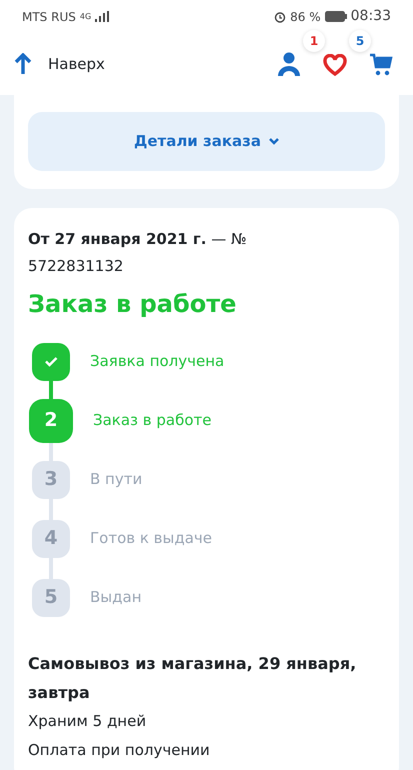  I want to click on signal-icon, so click(102, 16).